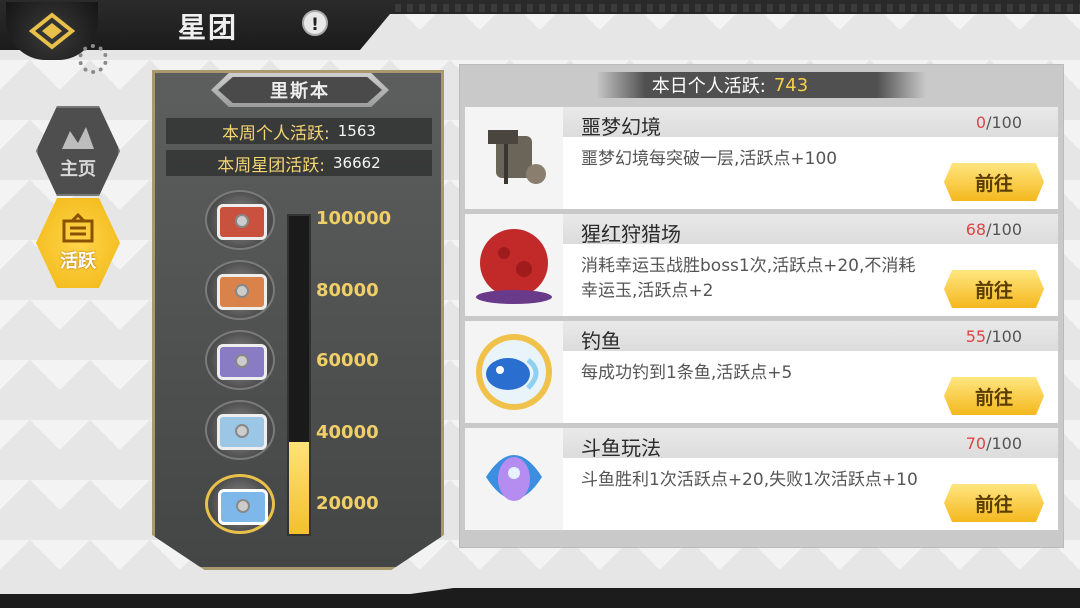 This screenshot has width=1080, height=608. What do you see at coordinates (621, 127) in the screenshot?
I see `task-title: 噩梦幻境` at bounding box center [621, 127].